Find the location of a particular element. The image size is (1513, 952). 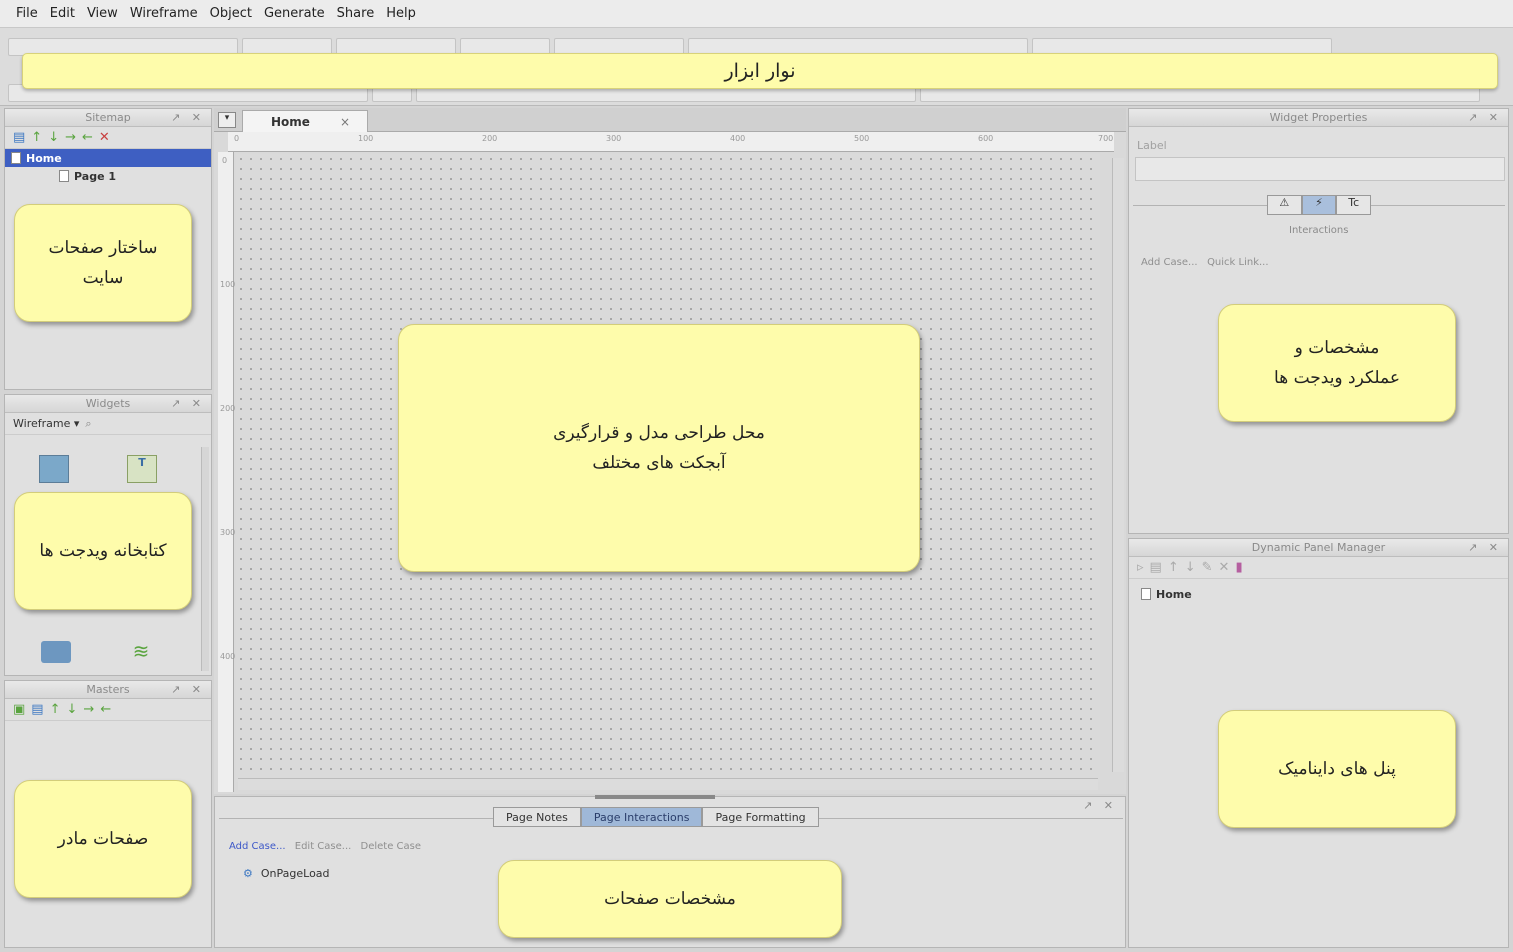

event-label: OnPageLoad is located at coordinates (295, 873).